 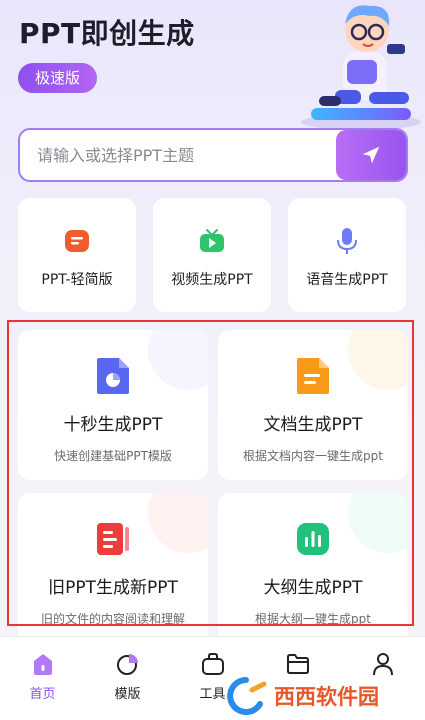 I want to click on tab-home: 首页, so click(x=42, y=678).